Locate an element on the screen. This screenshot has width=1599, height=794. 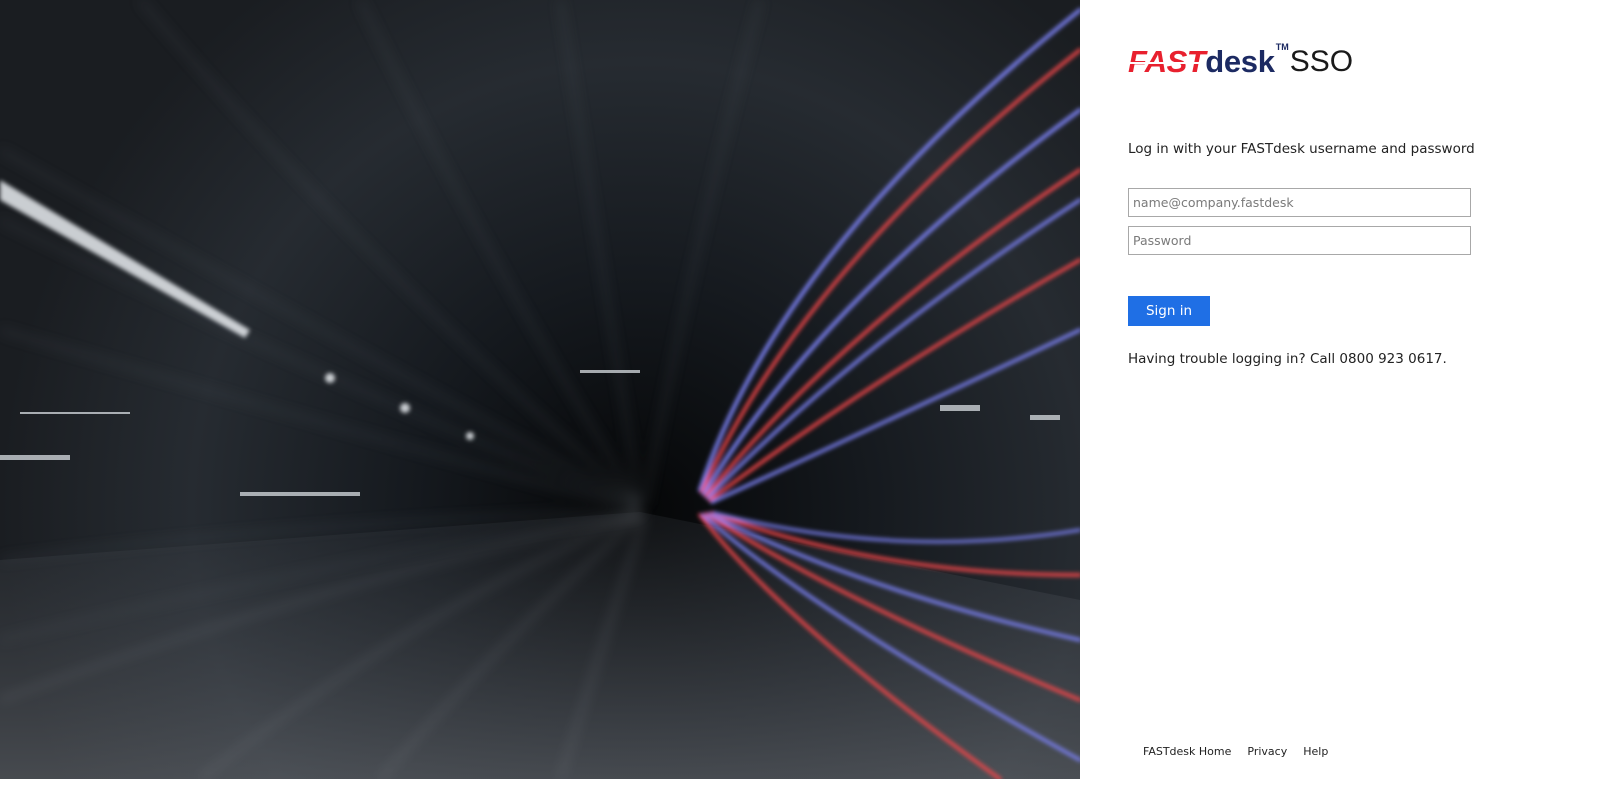
footer-links: FASTdesk Home Privacy Help is located at coordinates (1235, 751).